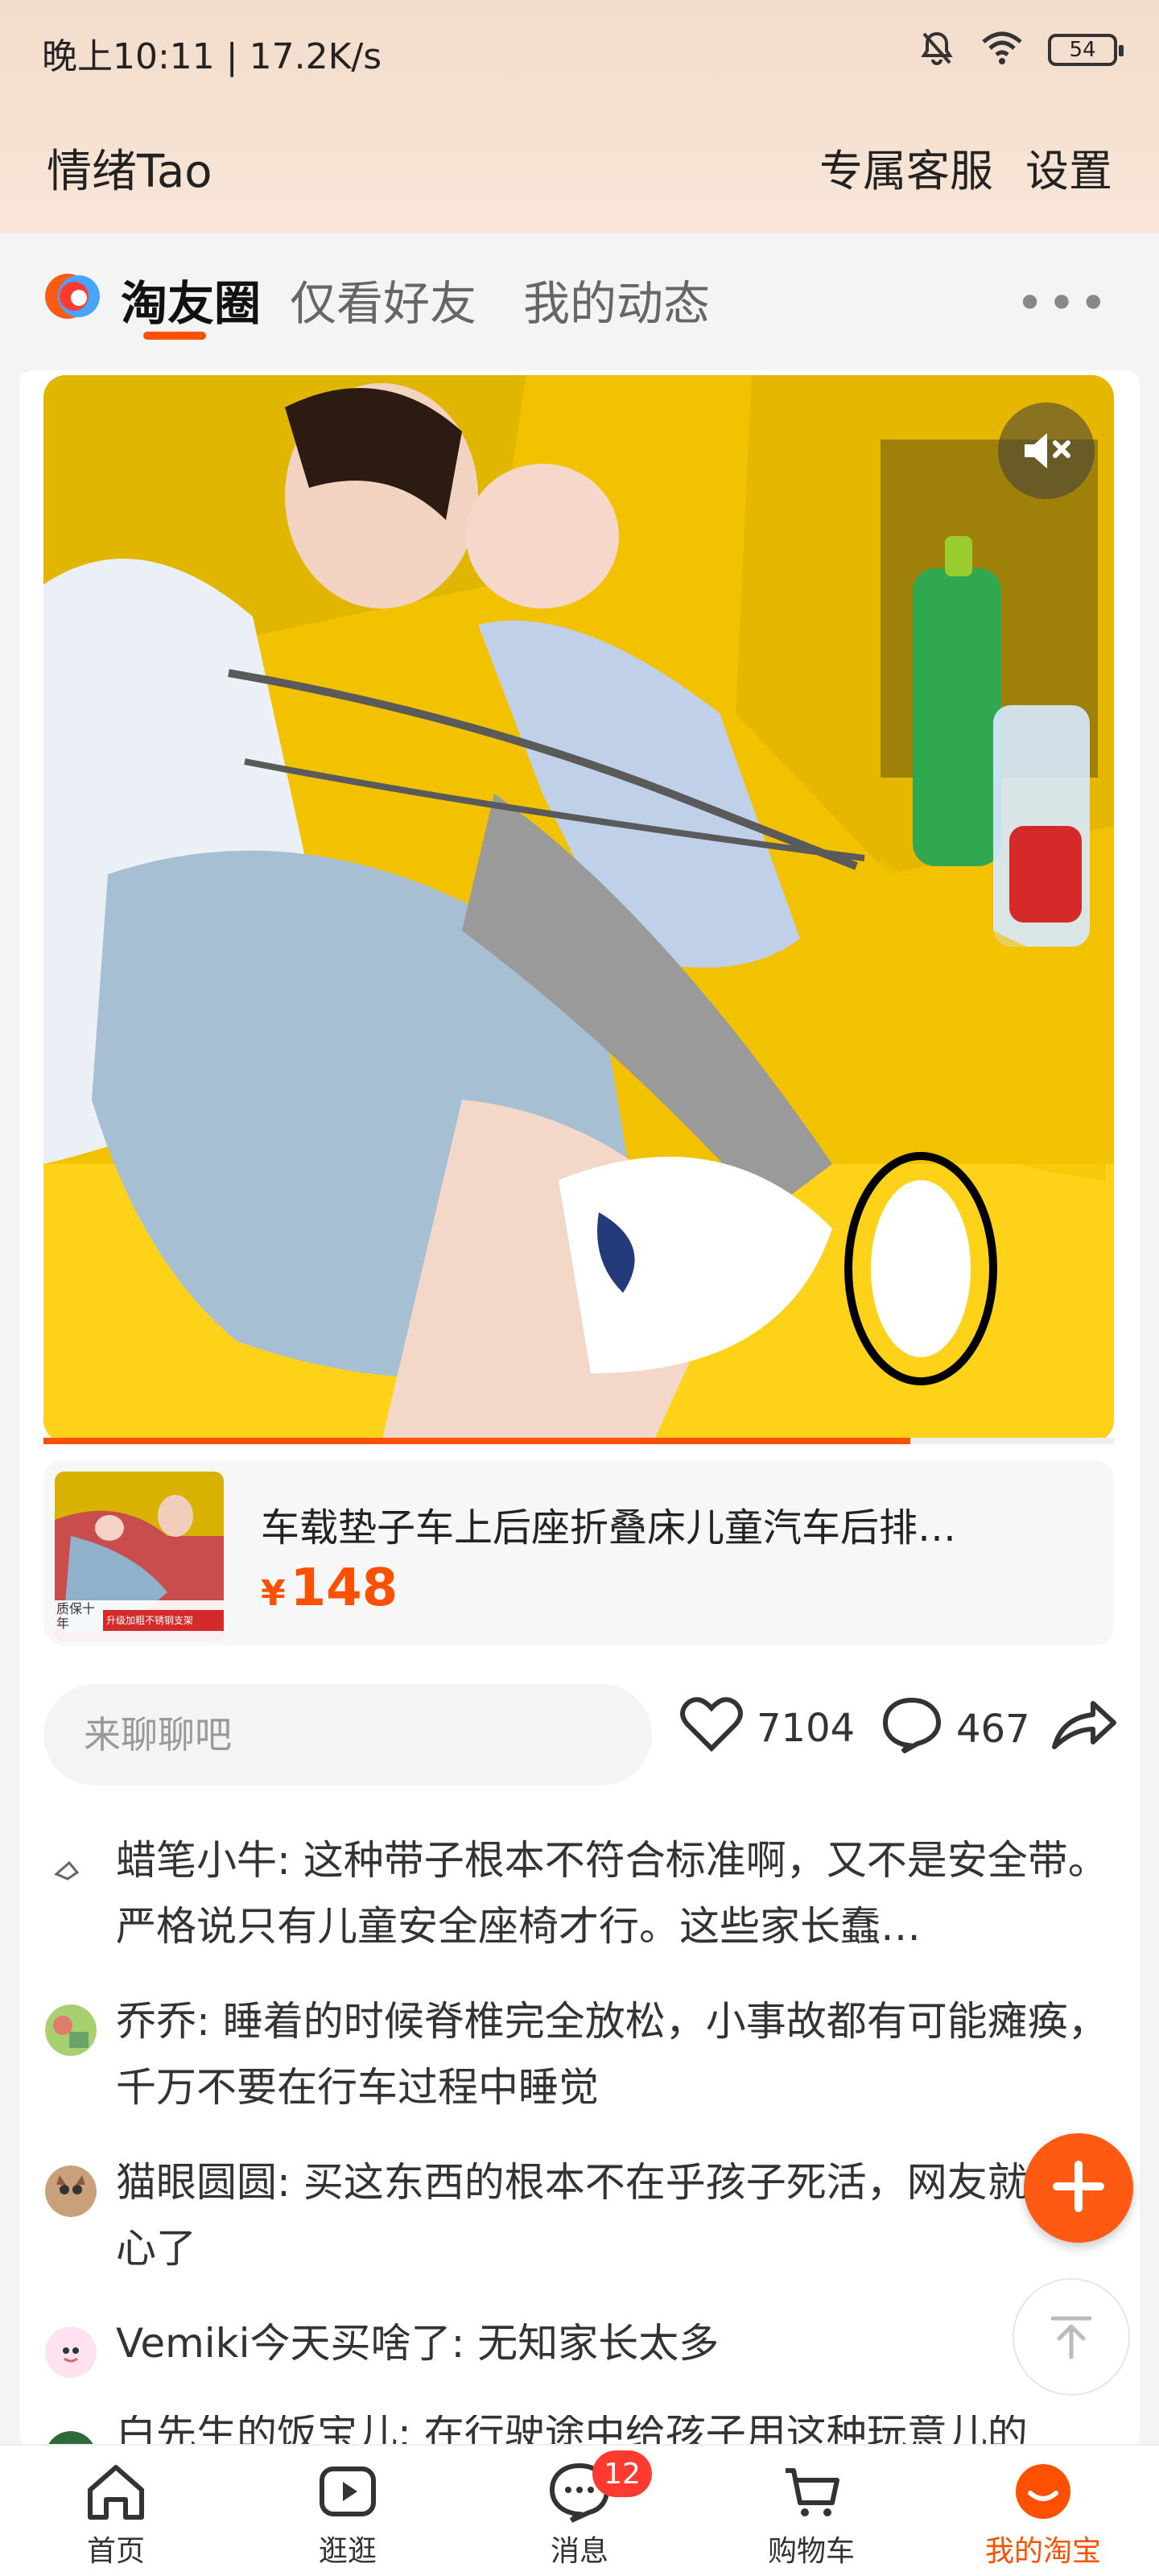 This screenshot has height=2576, width=1159. I want to click on comment-body: 无知家长太多, so click(598, 2343).